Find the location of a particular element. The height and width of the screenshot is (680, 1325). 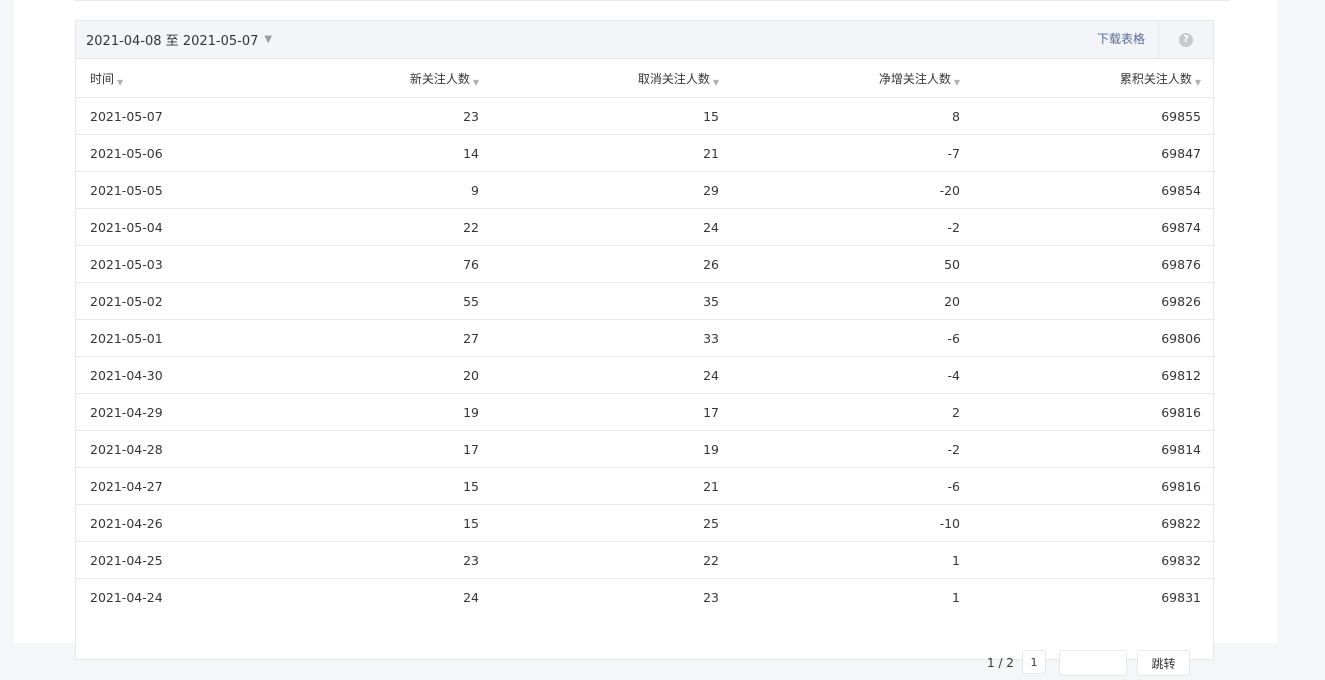

table-row: 2021-04-25 23 22 1 69832 is located at coordinates (645, 560).